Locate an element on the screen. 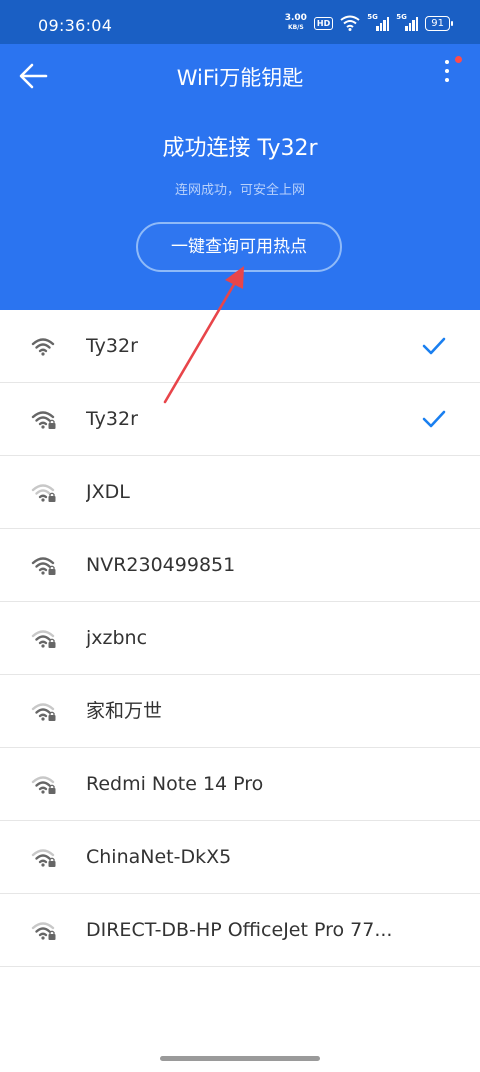  wifi-network-row: Redmi Note 14 Pro is located at coordinates (240, 784).